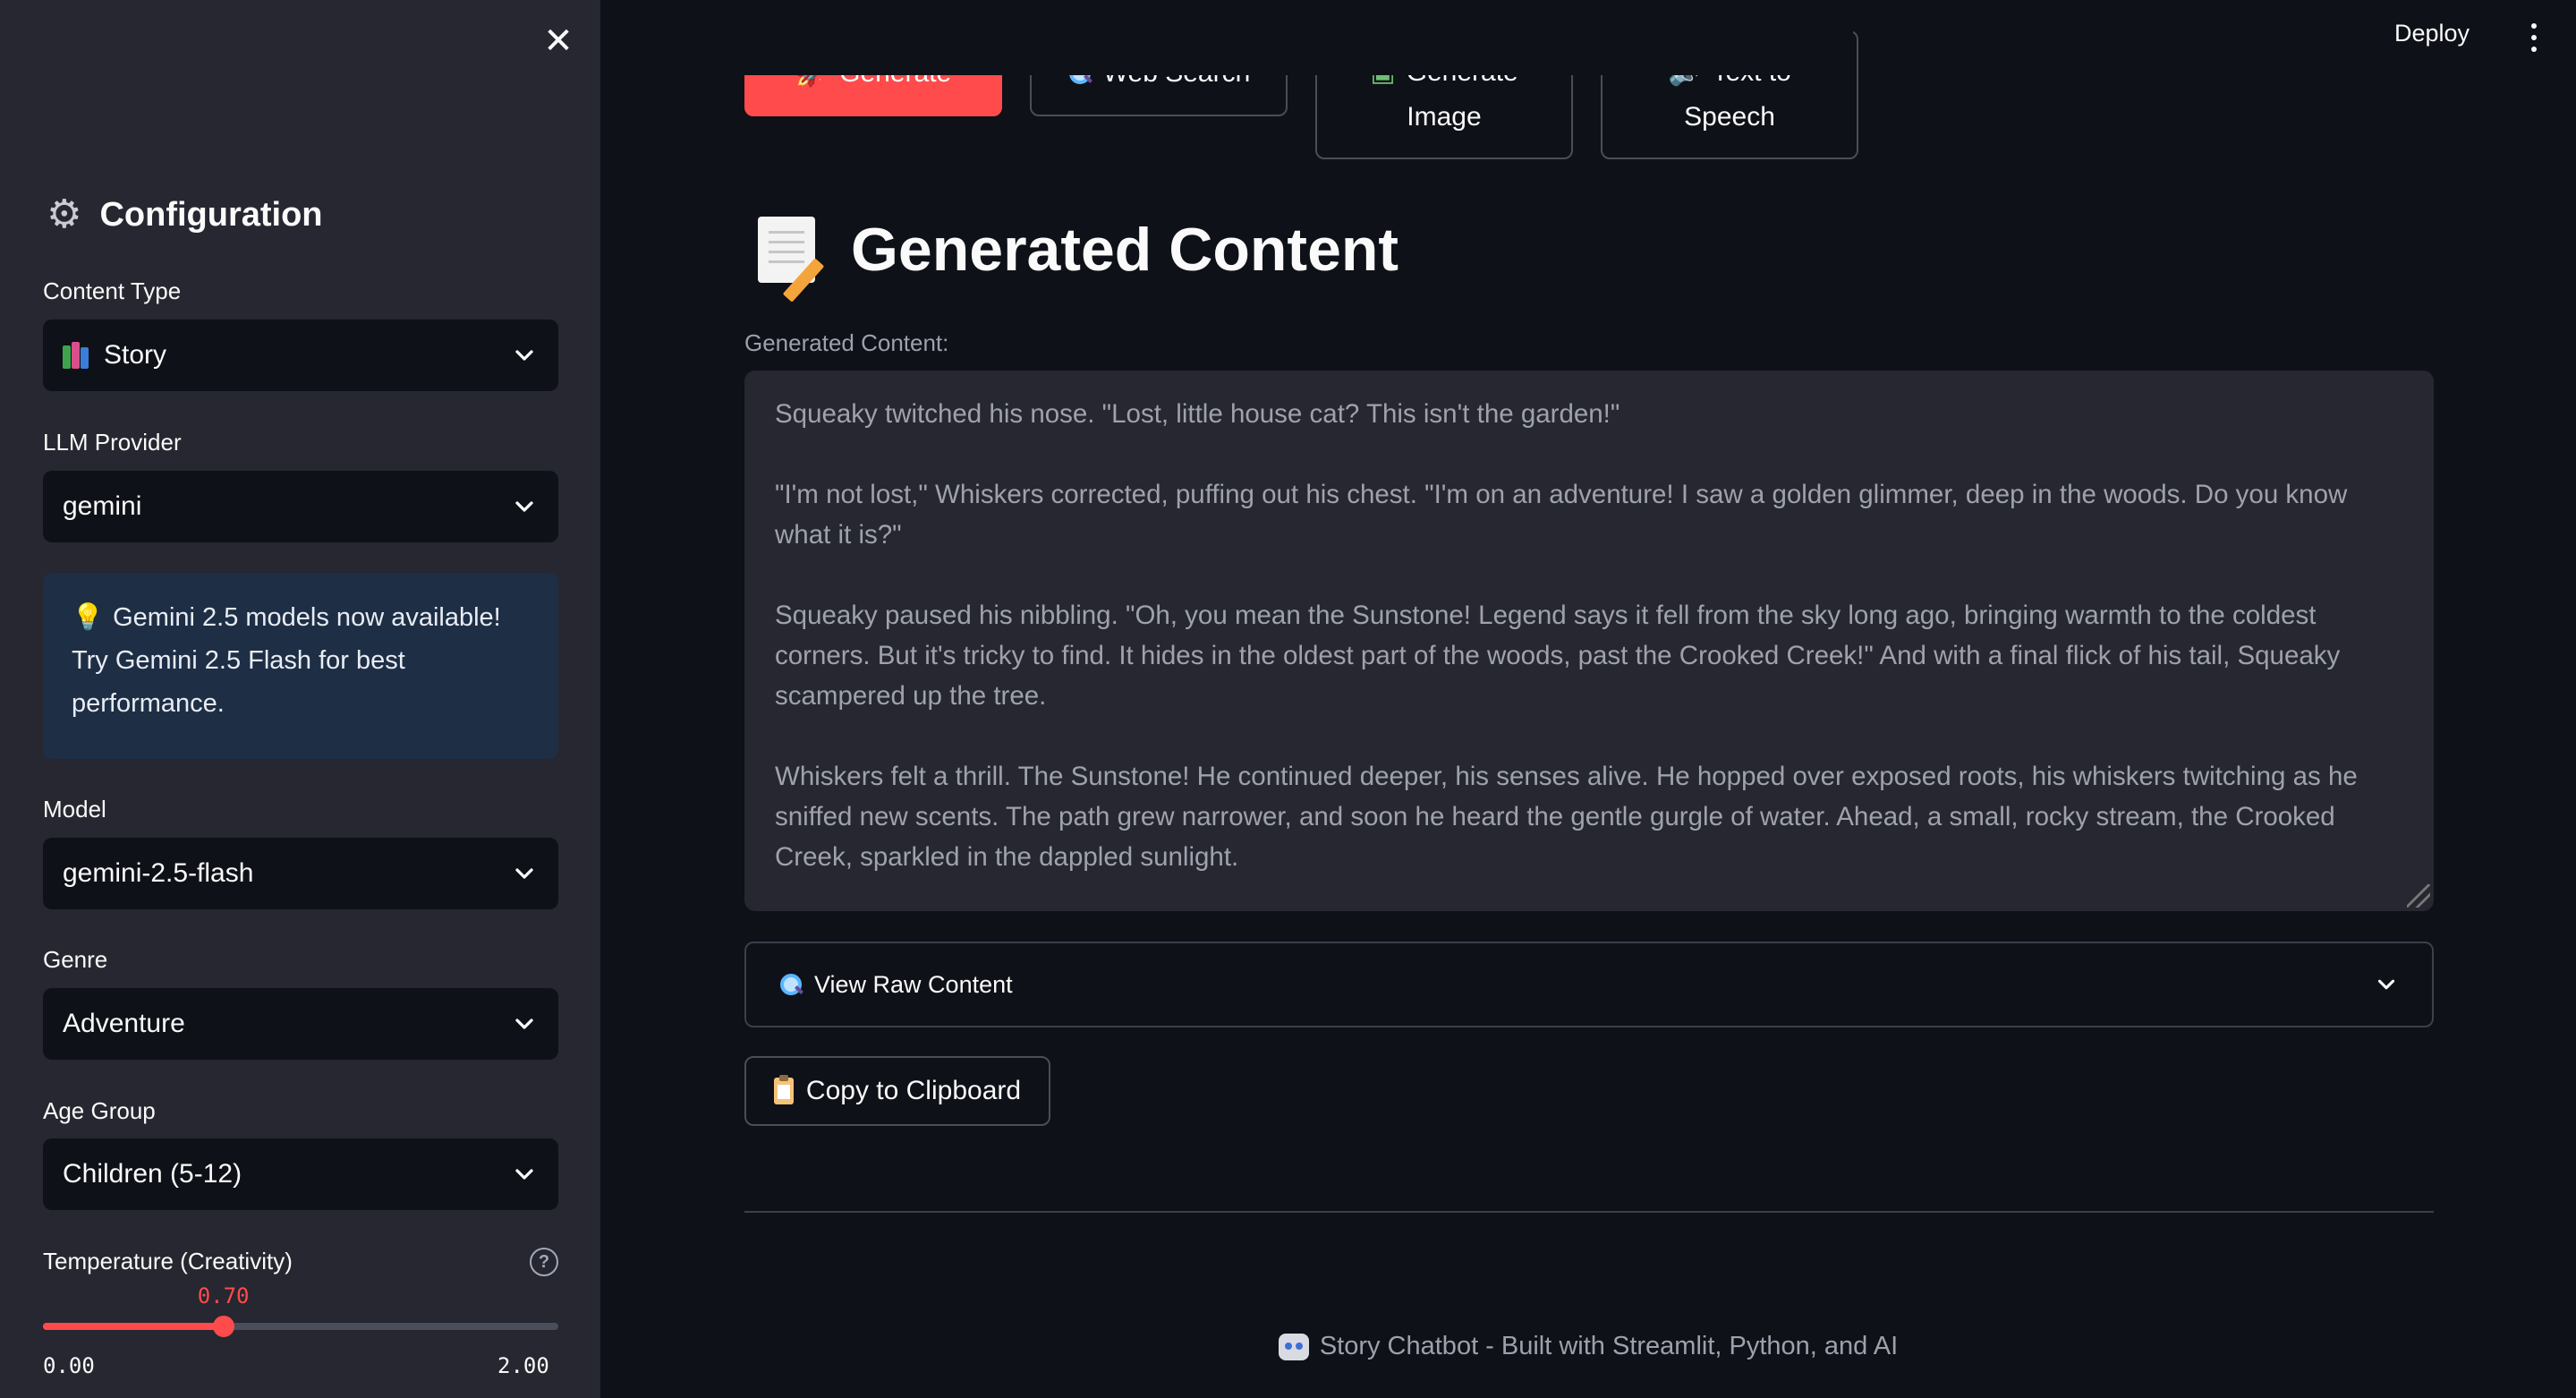 This screenshot has height=1398, width=2576. What do you see at coordinates (135, 355) in the screenshot?
I see `content-type-value: Story` at bounding box center [135, 355].